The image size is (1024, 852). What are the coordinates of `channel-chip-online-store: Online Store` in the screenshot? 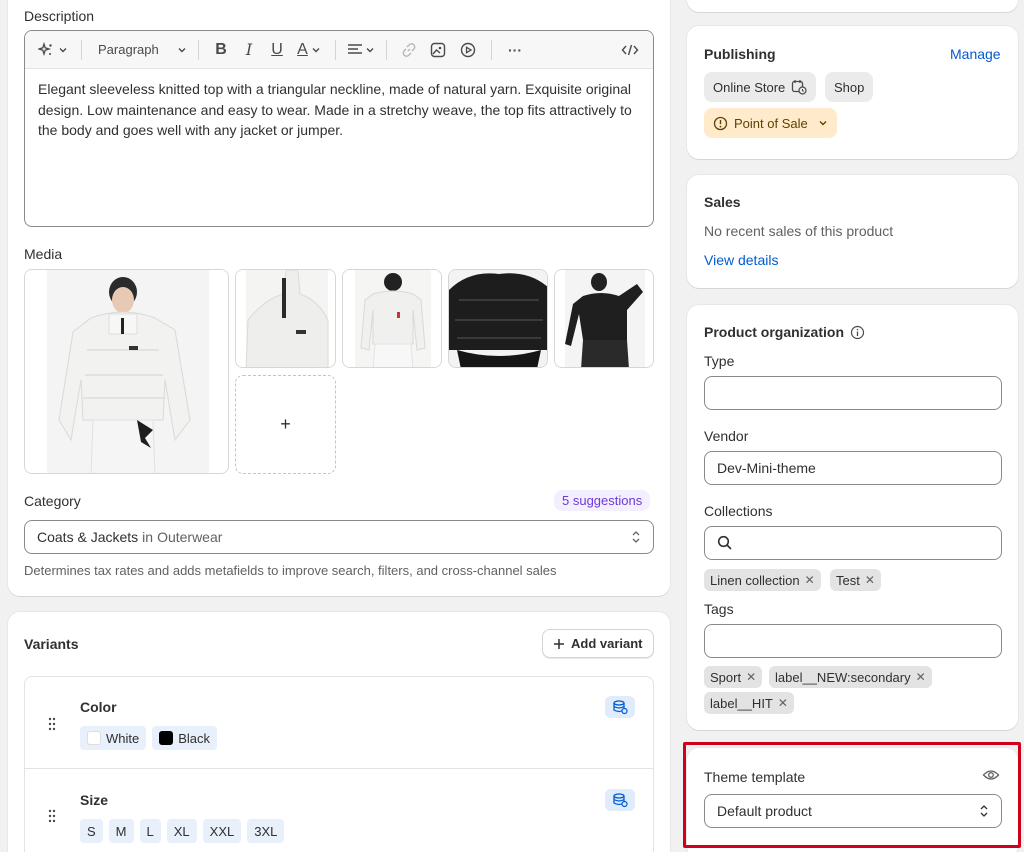 It's located at (760, 87).